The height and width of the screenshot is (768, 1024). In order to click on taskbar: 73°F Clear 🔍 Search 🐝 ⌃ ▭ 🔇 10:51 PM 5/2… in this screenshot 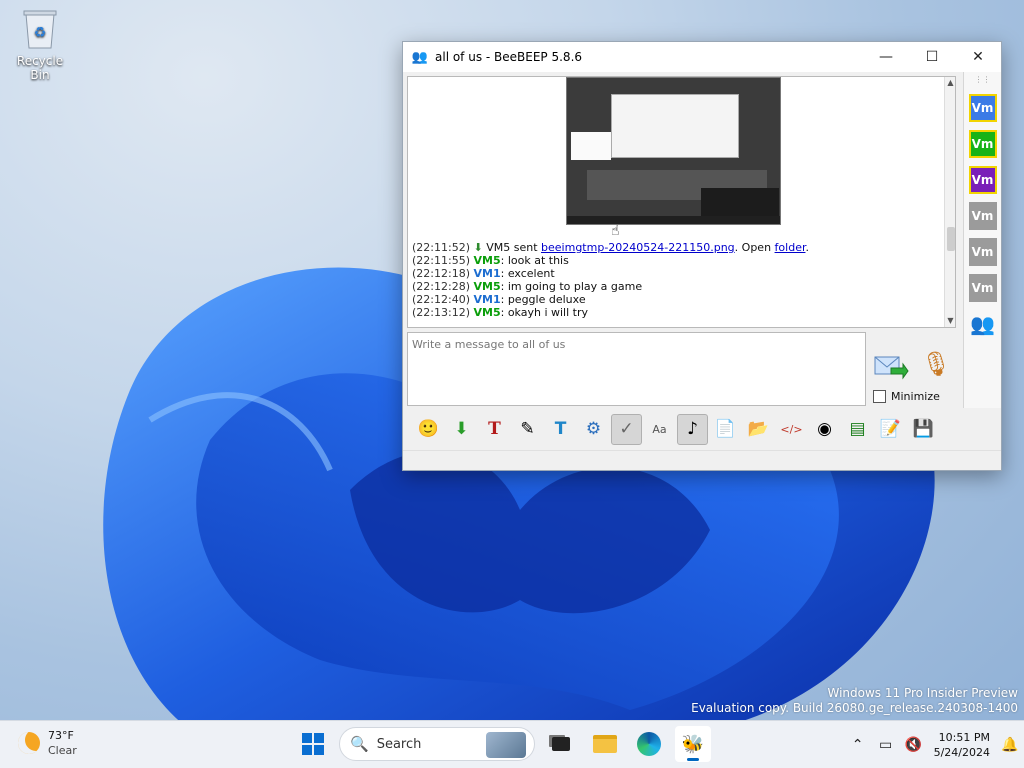, I will do `click(512, 744)`.